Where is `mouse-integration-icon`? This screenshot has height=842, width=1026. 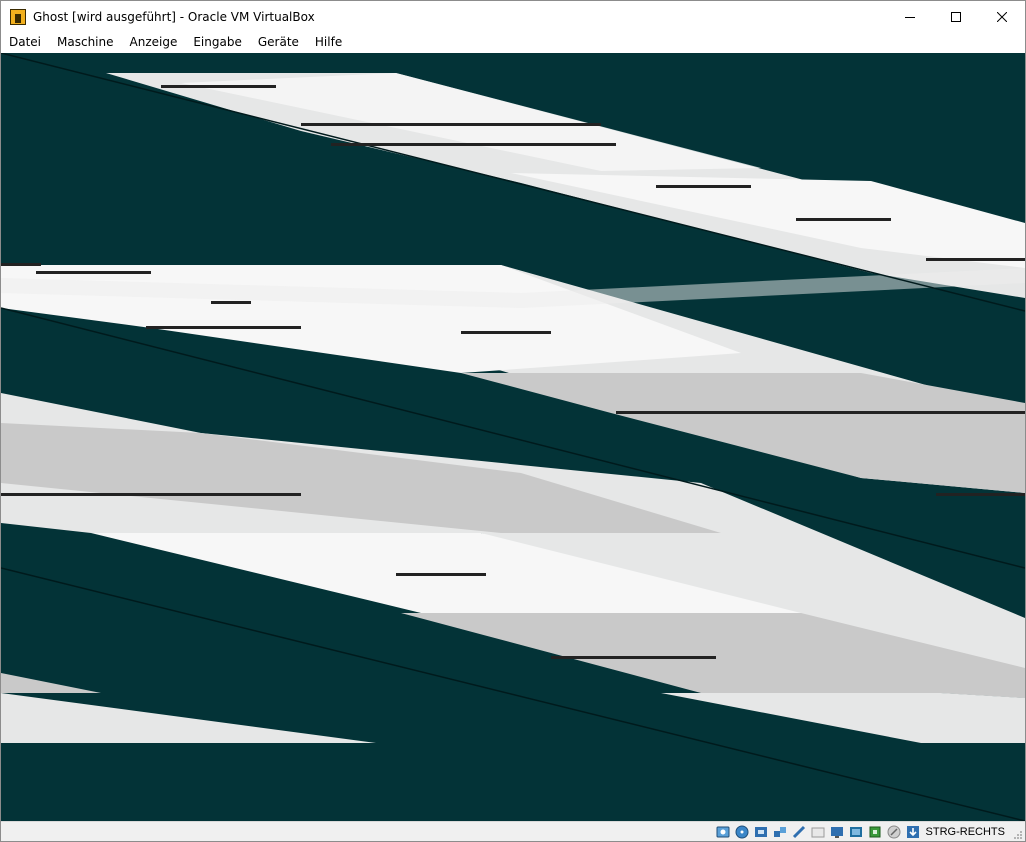
mouse-integration-icon is located at coordinates (894, 832).